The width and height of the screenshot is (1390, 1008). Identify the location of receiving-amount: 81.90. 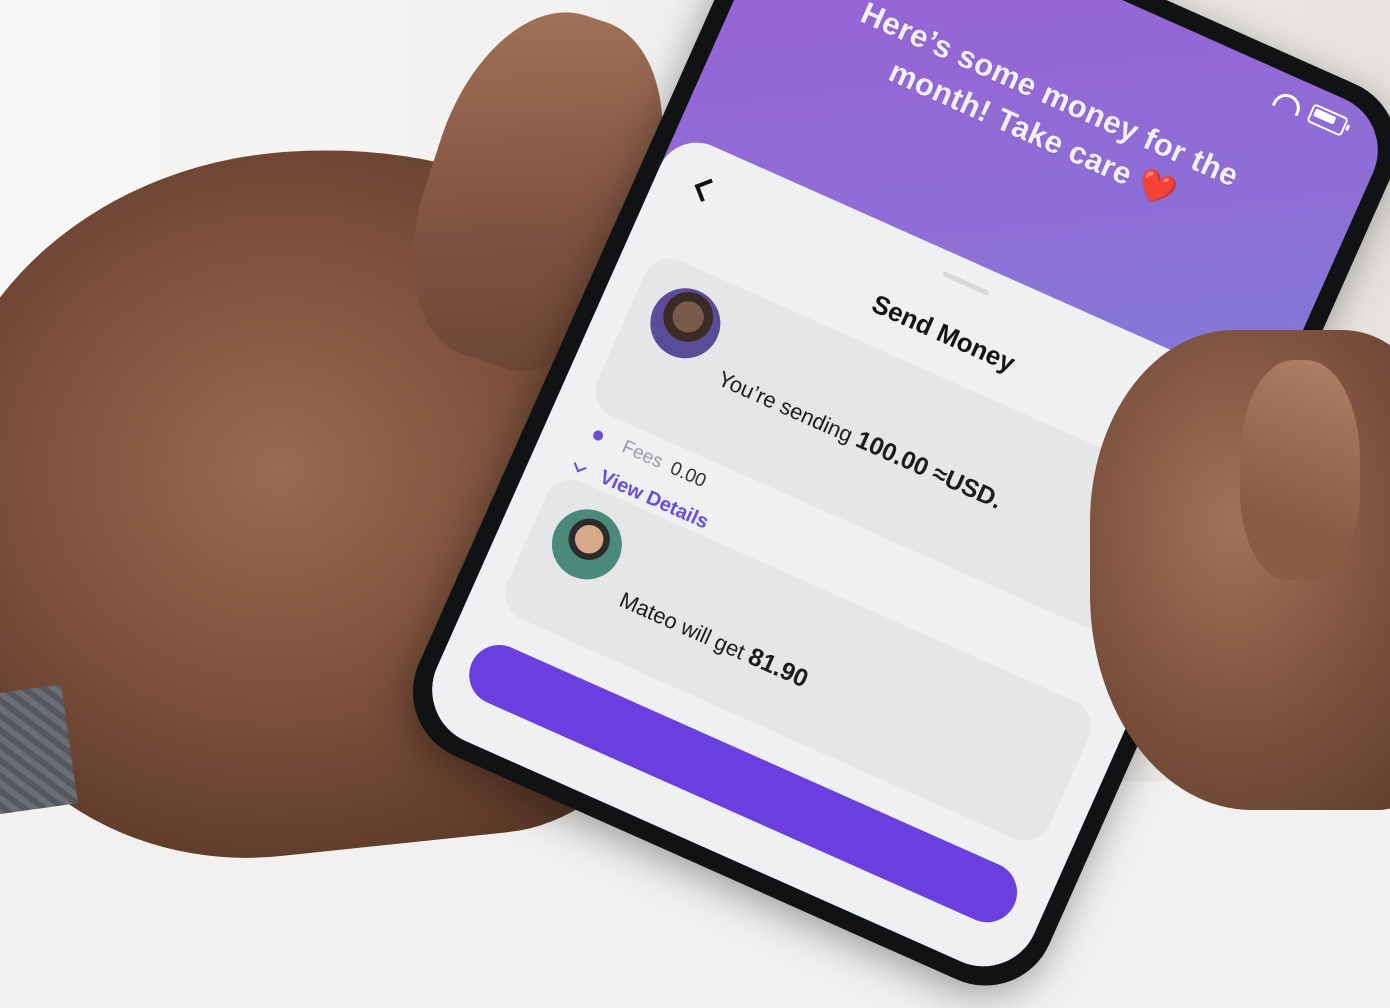
(778, 668).